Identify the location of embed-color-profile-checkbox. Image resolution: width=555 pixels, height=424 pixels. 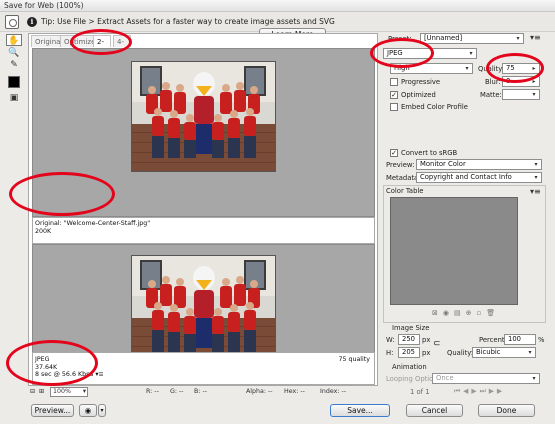
(394, 107).